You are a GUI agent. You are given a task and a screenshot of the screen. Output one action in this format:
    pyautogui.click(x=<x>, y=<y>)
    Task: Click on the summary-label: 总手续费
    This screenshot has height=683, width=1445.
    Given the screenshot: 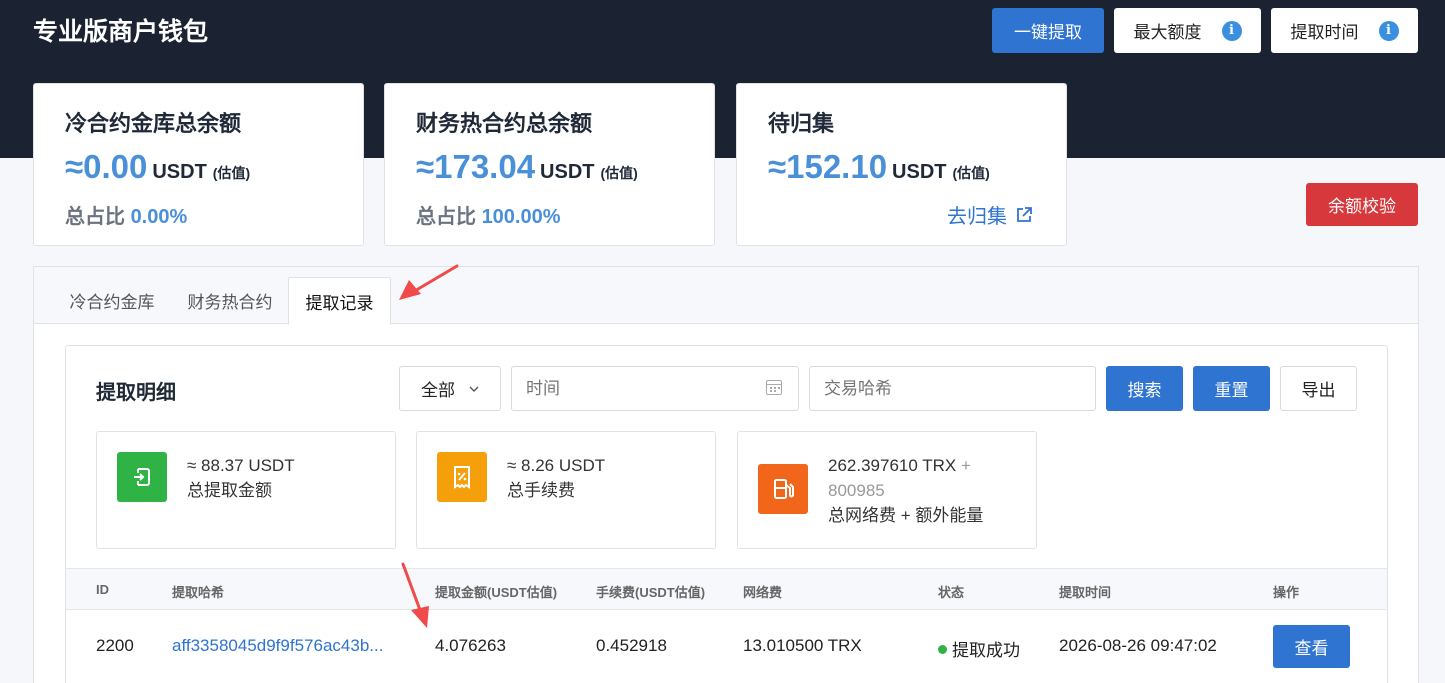 What is the action you would take?
    pyautogui.click(x=541, y=490)
    